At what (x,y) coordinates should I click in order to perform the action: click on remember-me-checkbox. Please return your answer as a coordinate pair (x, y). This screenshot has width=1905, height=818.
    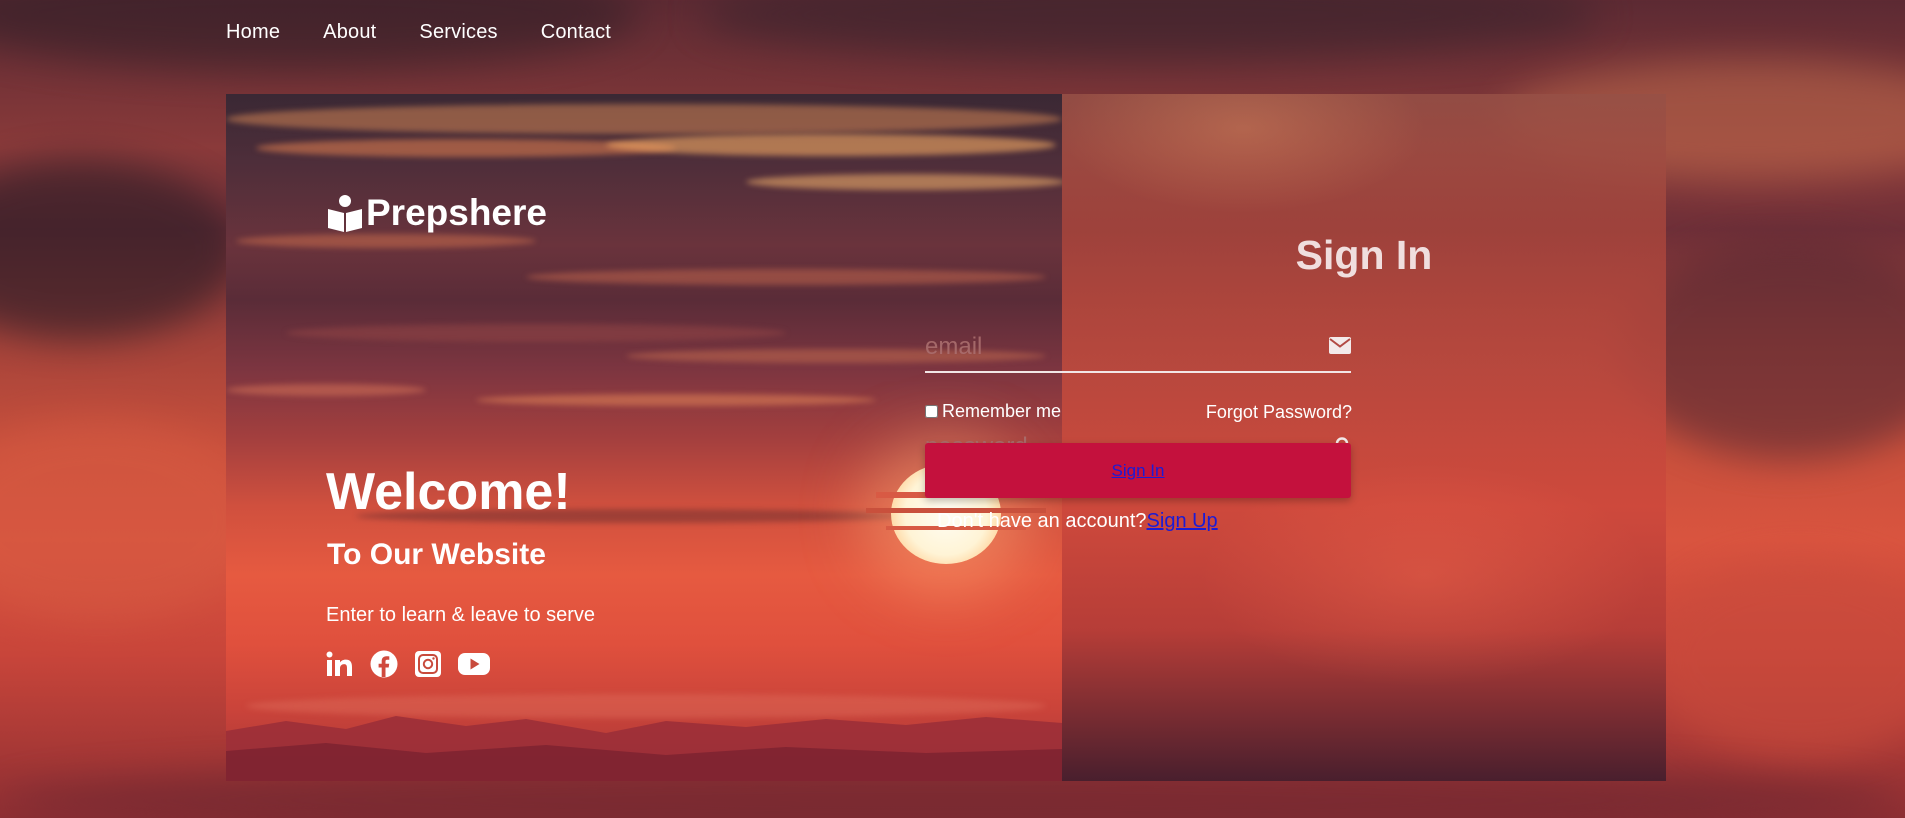
    Looking at the image, I should click on (931, 411).